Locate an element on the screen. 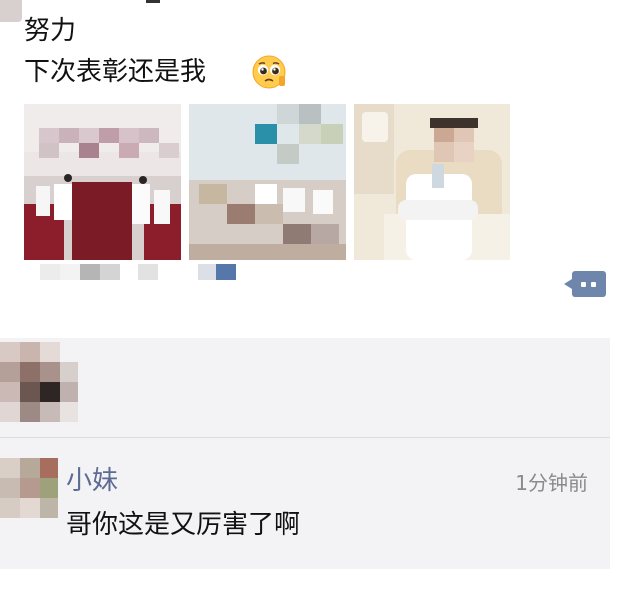 This screenshot has height=597, width=640. comment-icon is located at coordinates (583, 284).